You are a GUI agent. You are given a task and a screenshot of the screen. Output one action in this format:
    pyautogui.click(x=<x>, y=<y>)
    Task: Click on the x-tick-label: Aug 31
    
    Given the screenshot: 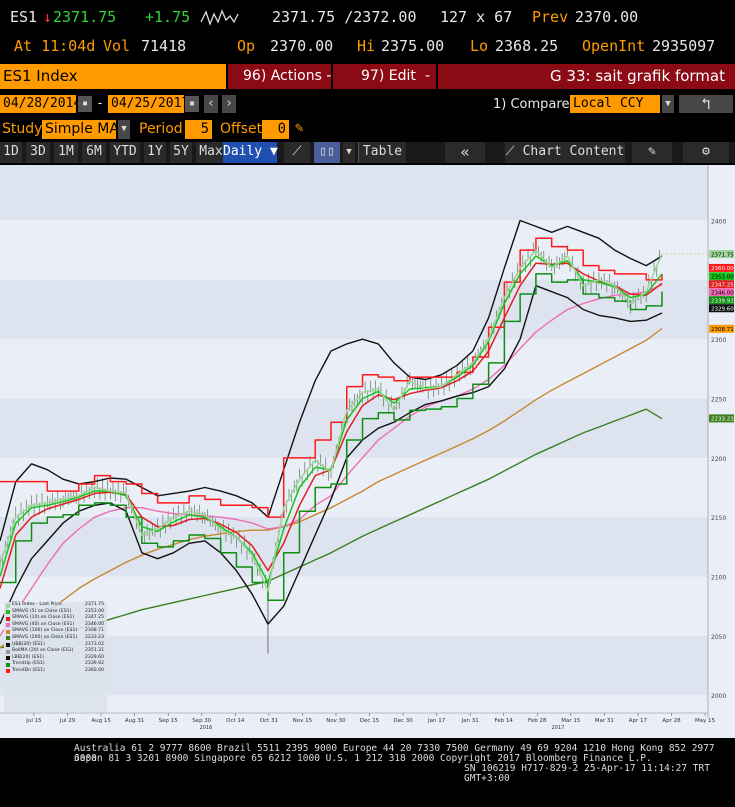 What is the action you would take?
    pyautogui.click(x=135, y=721)
    